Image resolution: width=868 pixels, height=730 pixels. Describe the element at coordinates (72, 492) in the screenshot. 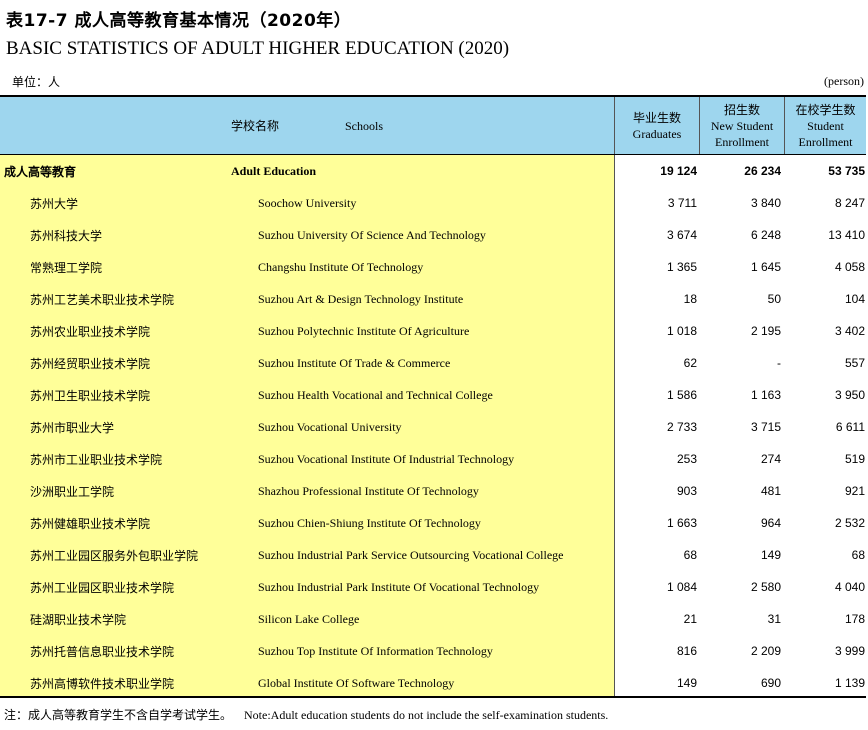

I see `school-name-cn: 沙洲职业工学院` at that location.